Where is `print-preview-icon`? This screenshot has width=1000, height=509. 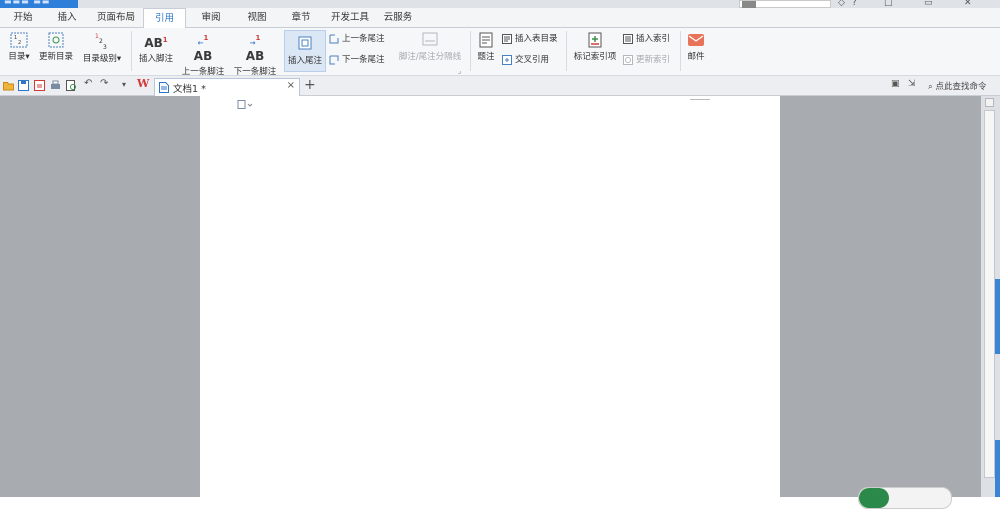 print-preview-icon is located at coordinates (71, 85).